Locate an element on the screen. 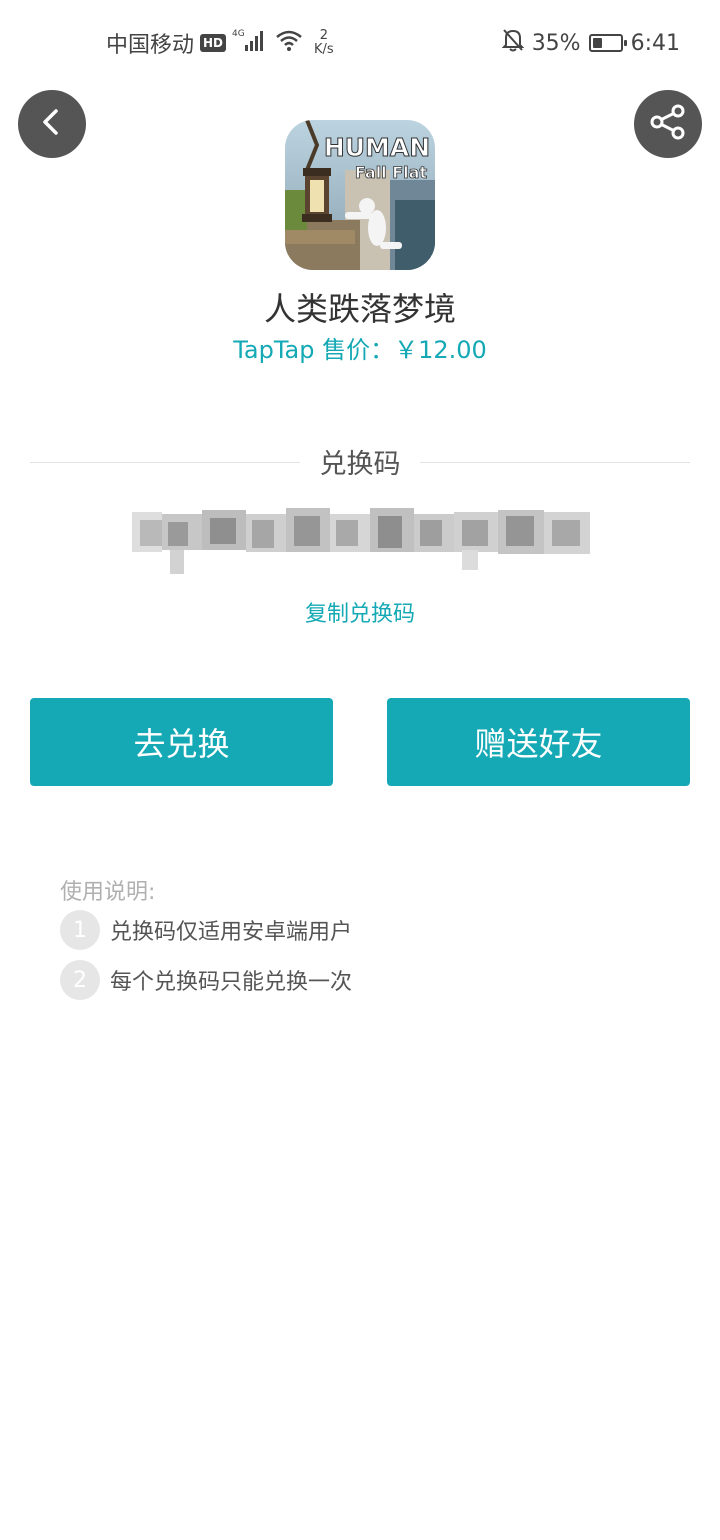 Image resolution: width=720 pixels, height=1540 pixels. battery-percent: 35% is located at coordinates (556, 43).